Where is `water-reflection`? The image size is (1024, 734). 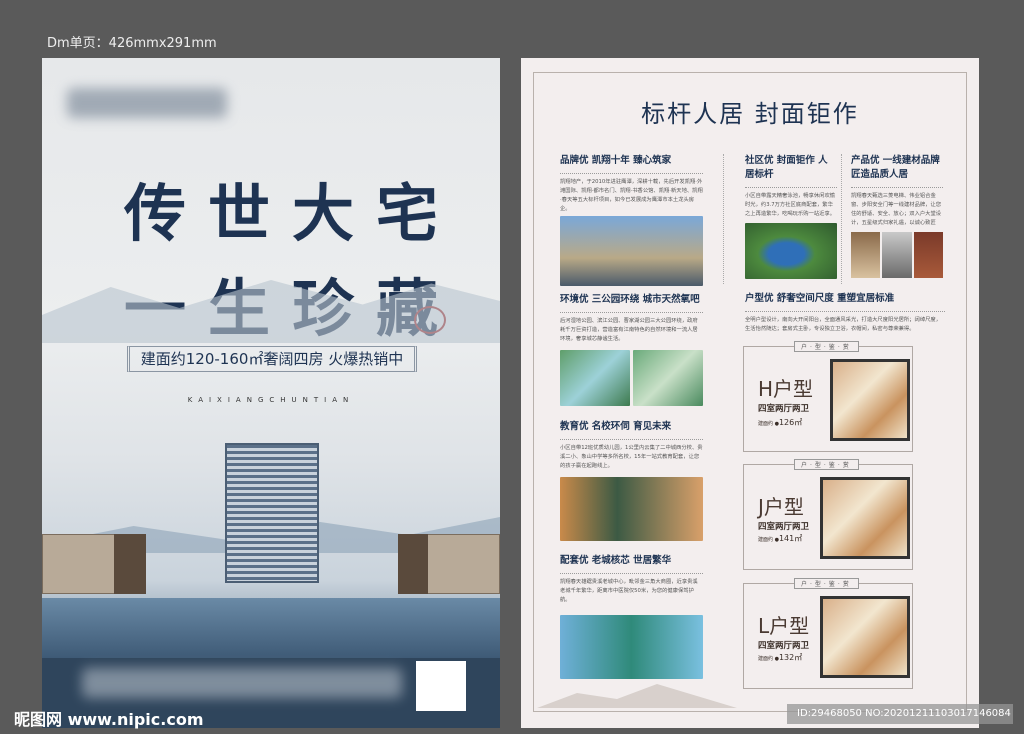
water-reflection is located at coordinates (271, 628).